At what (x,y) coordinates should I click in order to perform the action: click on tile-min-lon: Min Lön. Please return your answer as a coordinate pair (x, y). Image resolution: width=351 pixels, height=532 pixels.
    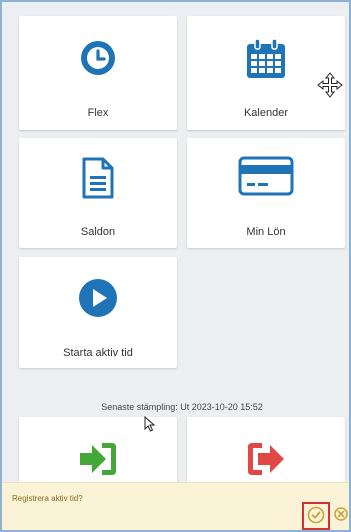
    Looking at the image, I should click on (266, 193).